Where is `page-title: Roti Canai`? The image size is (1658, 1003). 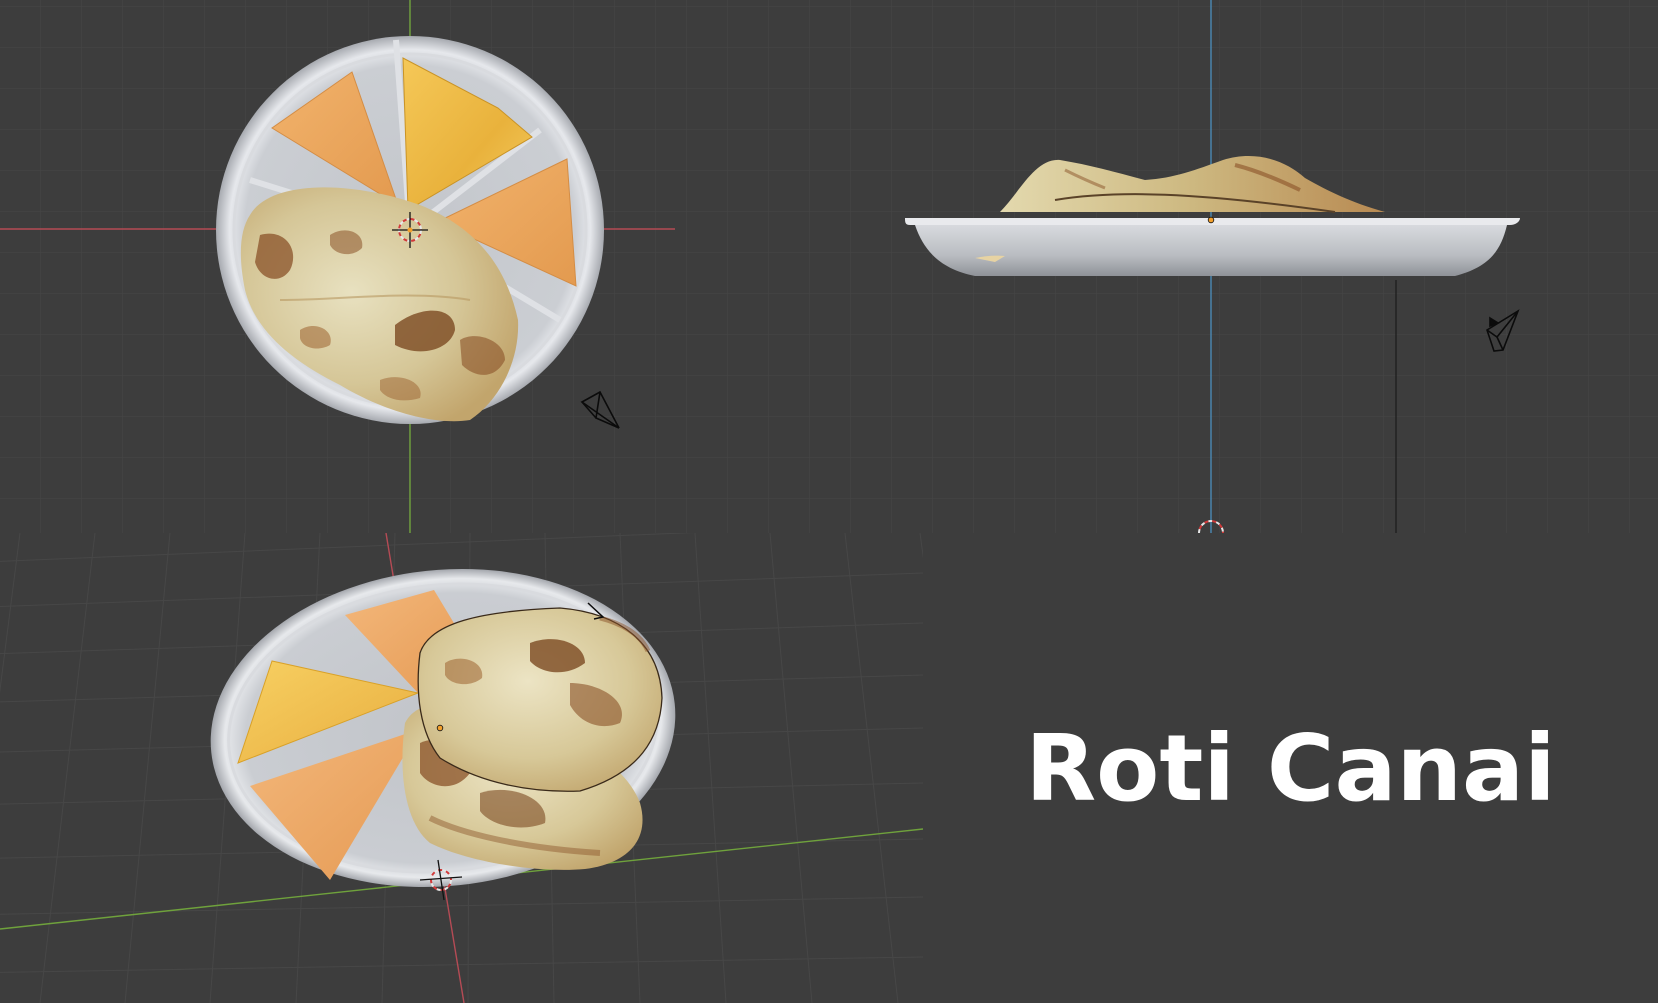 page-title: Roti Canai is located at coordinates (1290, 768).